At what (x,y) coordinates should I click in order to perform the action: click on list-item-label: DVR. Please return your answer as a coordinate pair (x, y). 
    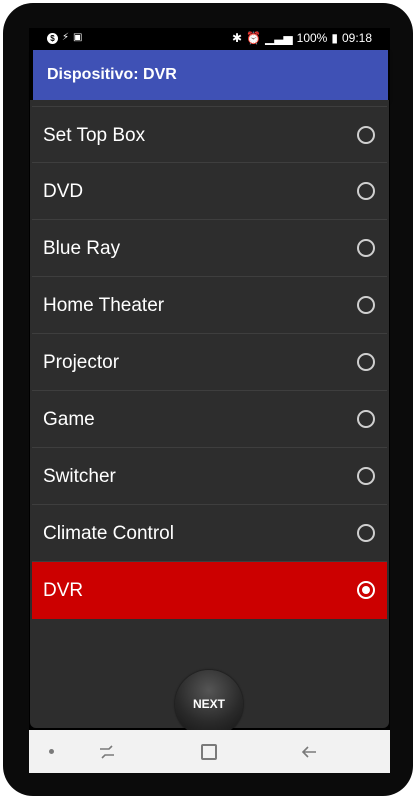
    Looking at the image, I should click on (63, 590).